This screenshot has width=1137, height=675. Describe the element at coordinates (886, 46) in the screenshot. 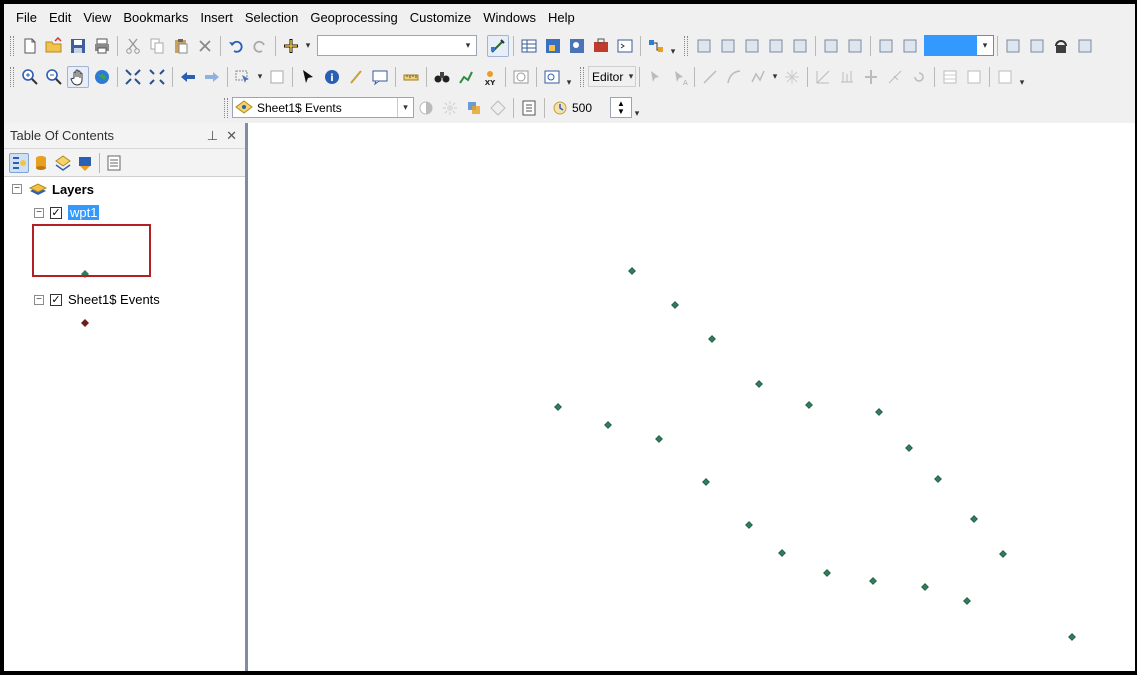

I see `go-back-extent-icon` at that location.